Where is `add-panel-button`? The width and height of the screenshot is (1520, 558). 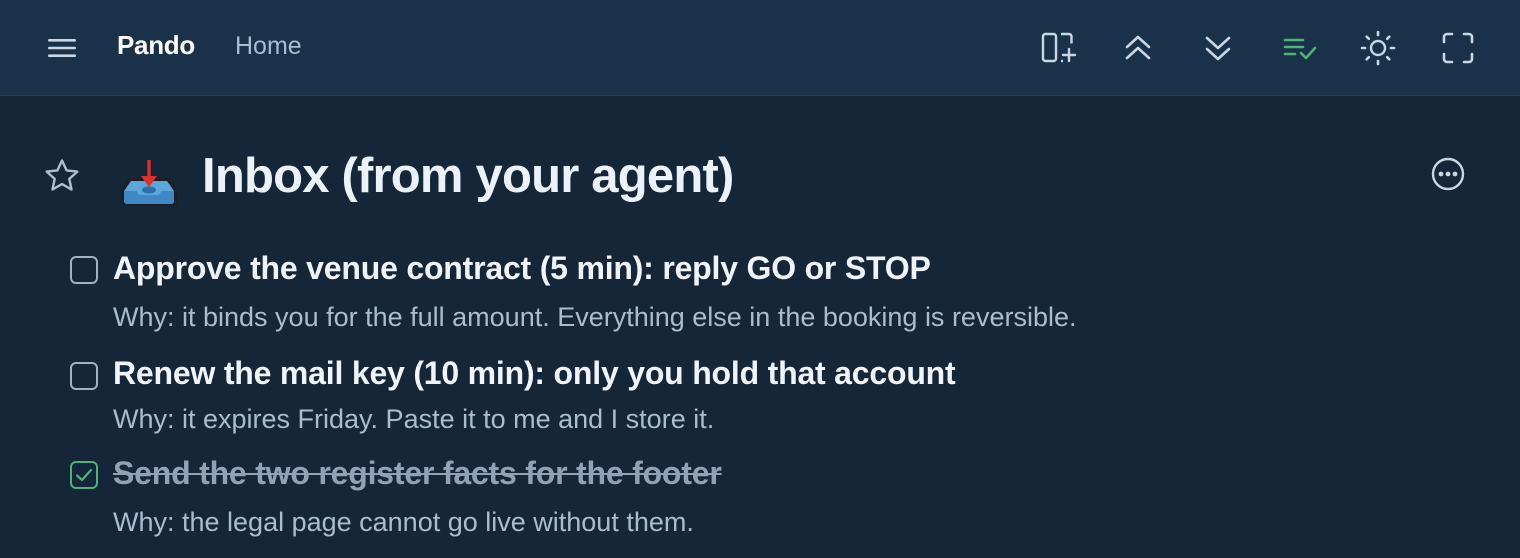
add-panel-button is located at coordinates (1058, 48).